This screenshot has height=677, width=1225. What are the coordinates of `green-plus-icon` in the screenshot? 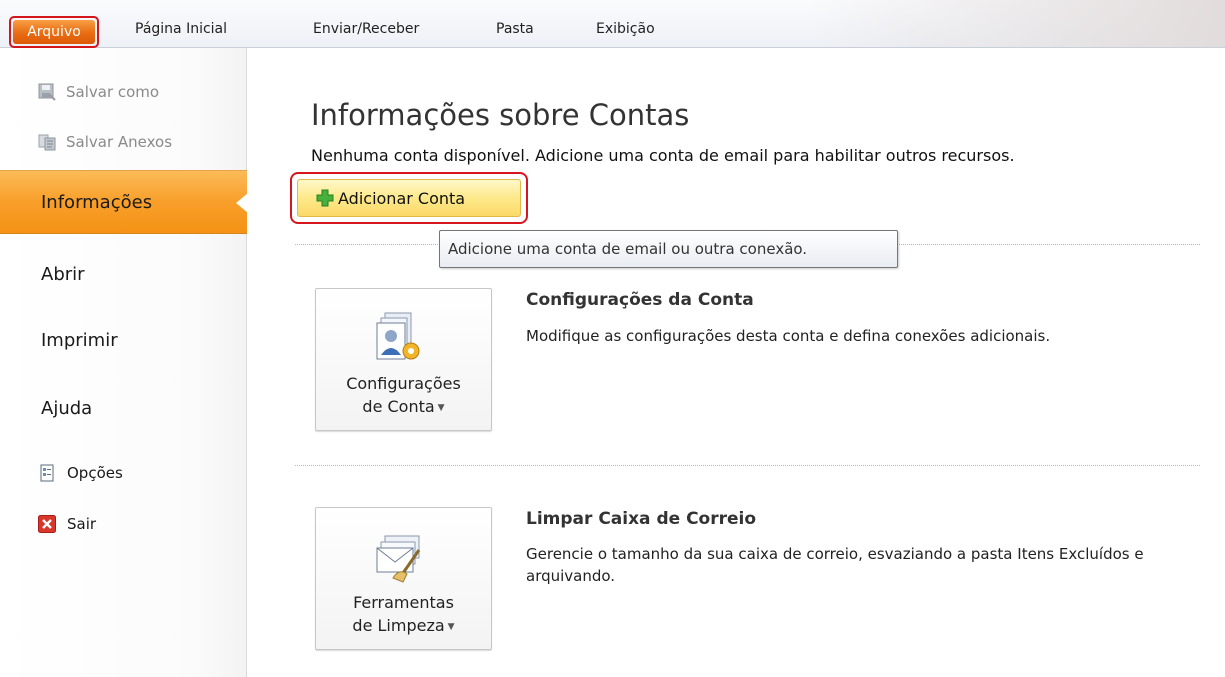 It's located at (325, 198).